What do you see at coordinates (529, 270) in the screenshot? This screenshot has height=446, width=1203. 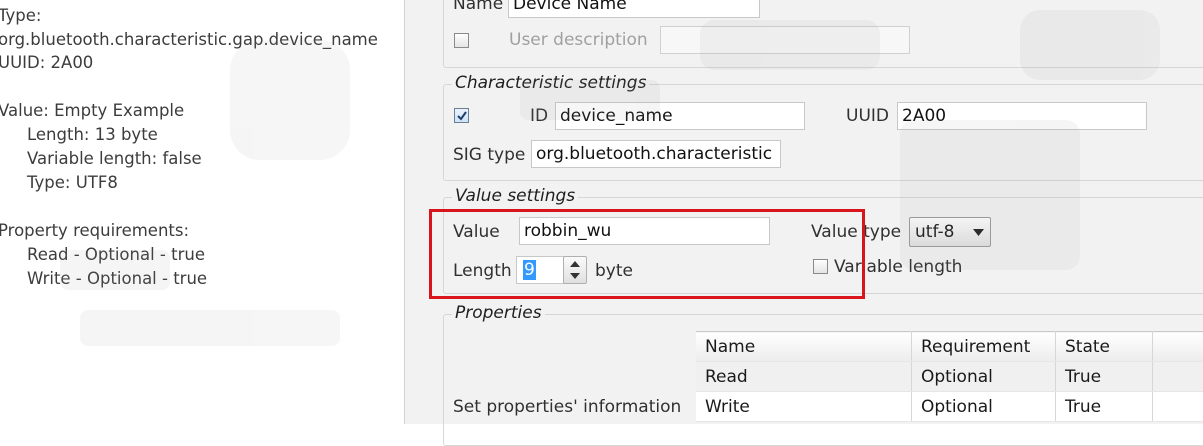 I see `length-value-selected: 9` at bounding box center [529, 270].